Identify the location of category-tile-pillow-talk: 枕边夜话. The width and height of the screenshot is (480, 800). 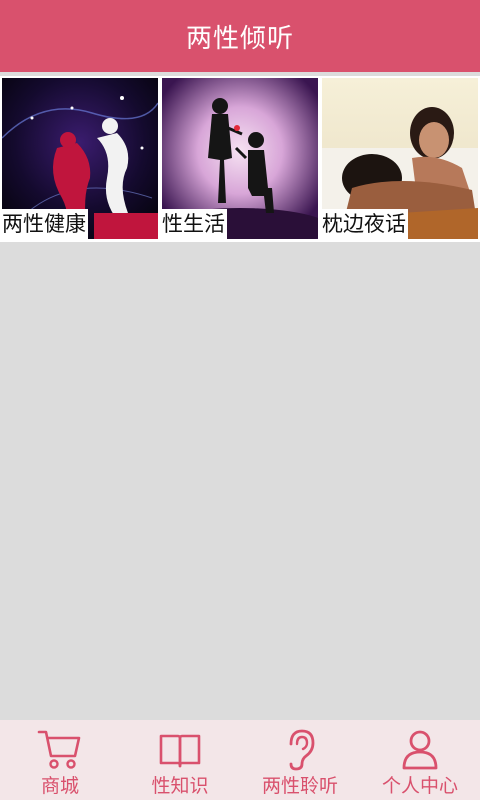
(400, 158).